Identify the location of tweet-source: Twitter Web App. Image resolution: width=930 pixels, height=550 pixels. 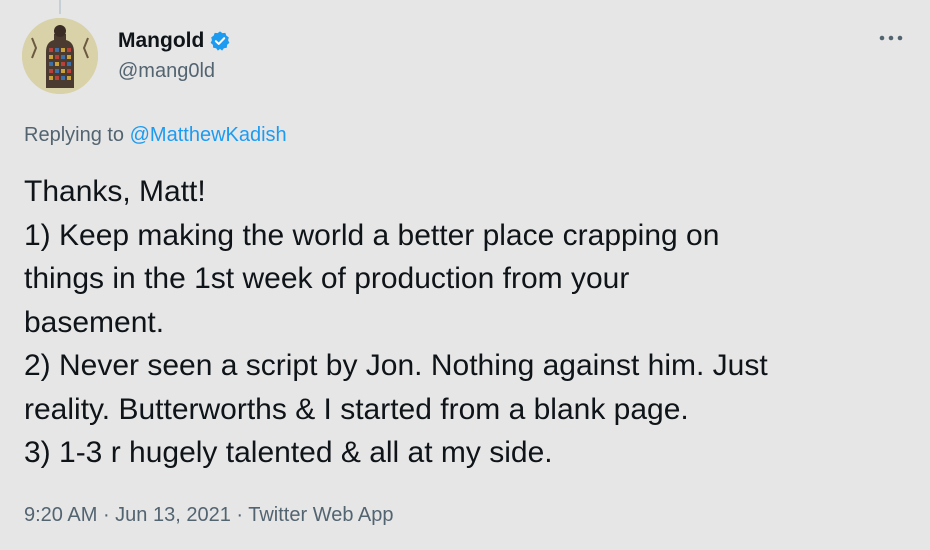
(320, 515).